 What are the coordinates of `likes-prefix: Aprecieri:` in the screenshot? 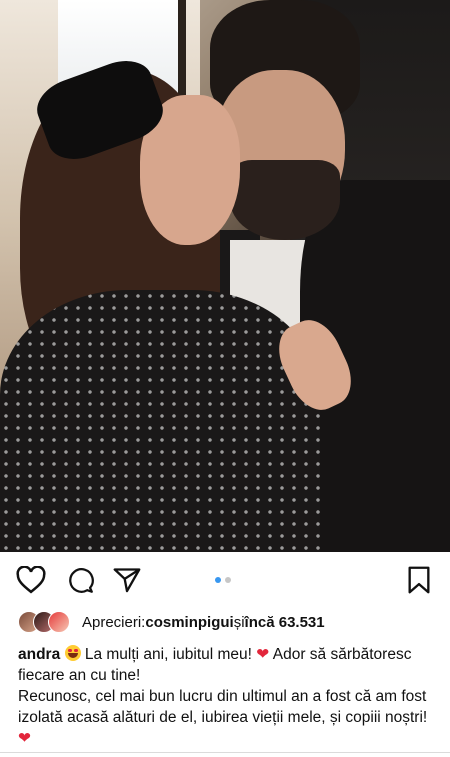 It's located at (114, 622).